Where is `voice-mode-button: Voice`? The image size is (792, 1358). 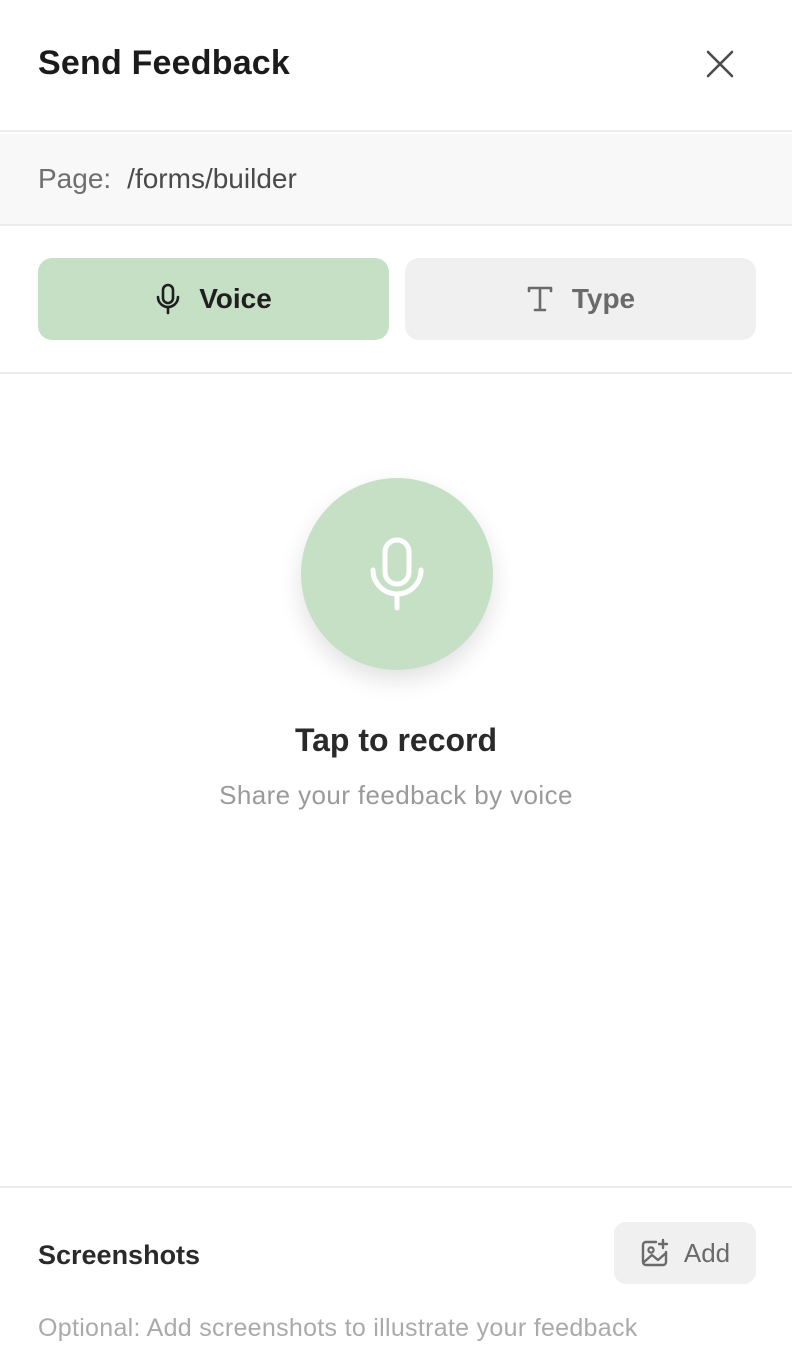 voice-mode-button: Voice is located at coordinates (213, 299).